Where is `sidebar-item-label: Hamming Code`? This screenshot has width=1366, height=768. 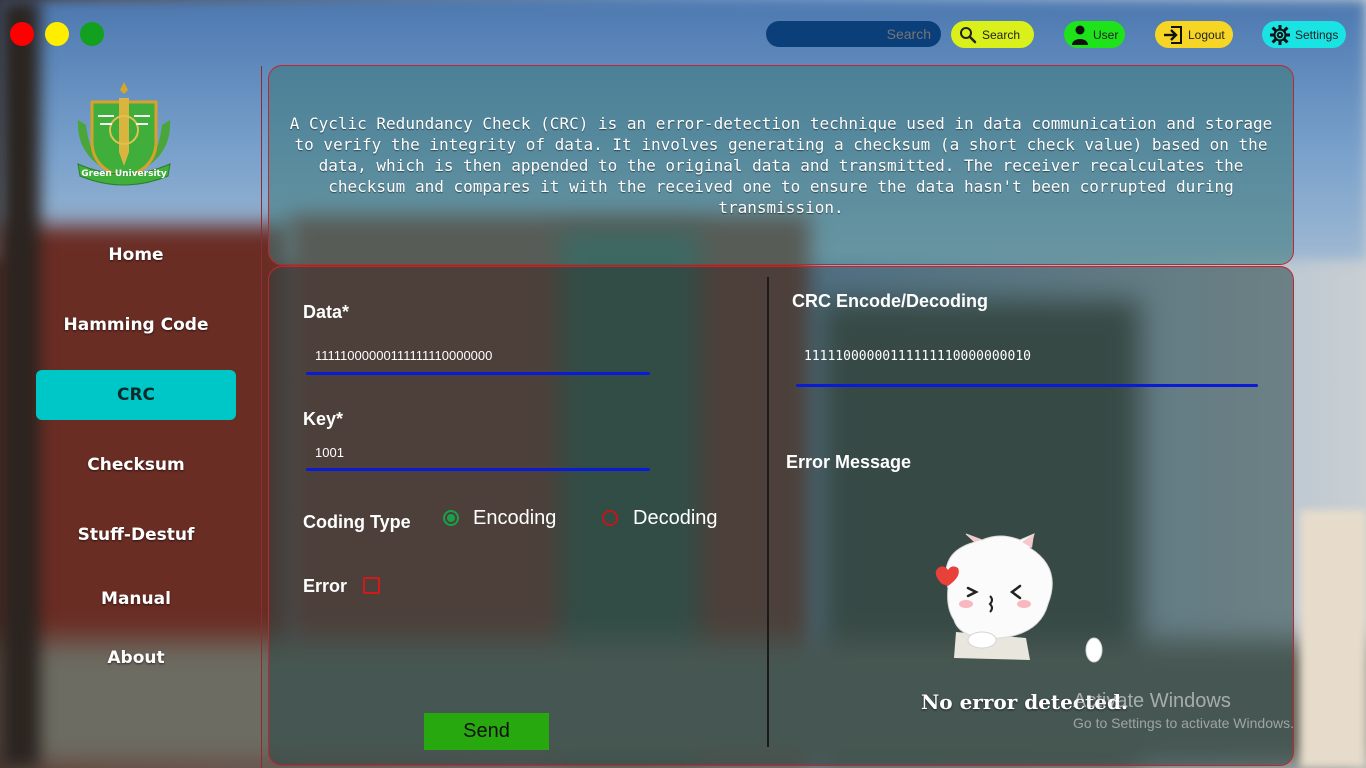 sidebar-item-label: Hamming Code is located at coordinates (136, 325).